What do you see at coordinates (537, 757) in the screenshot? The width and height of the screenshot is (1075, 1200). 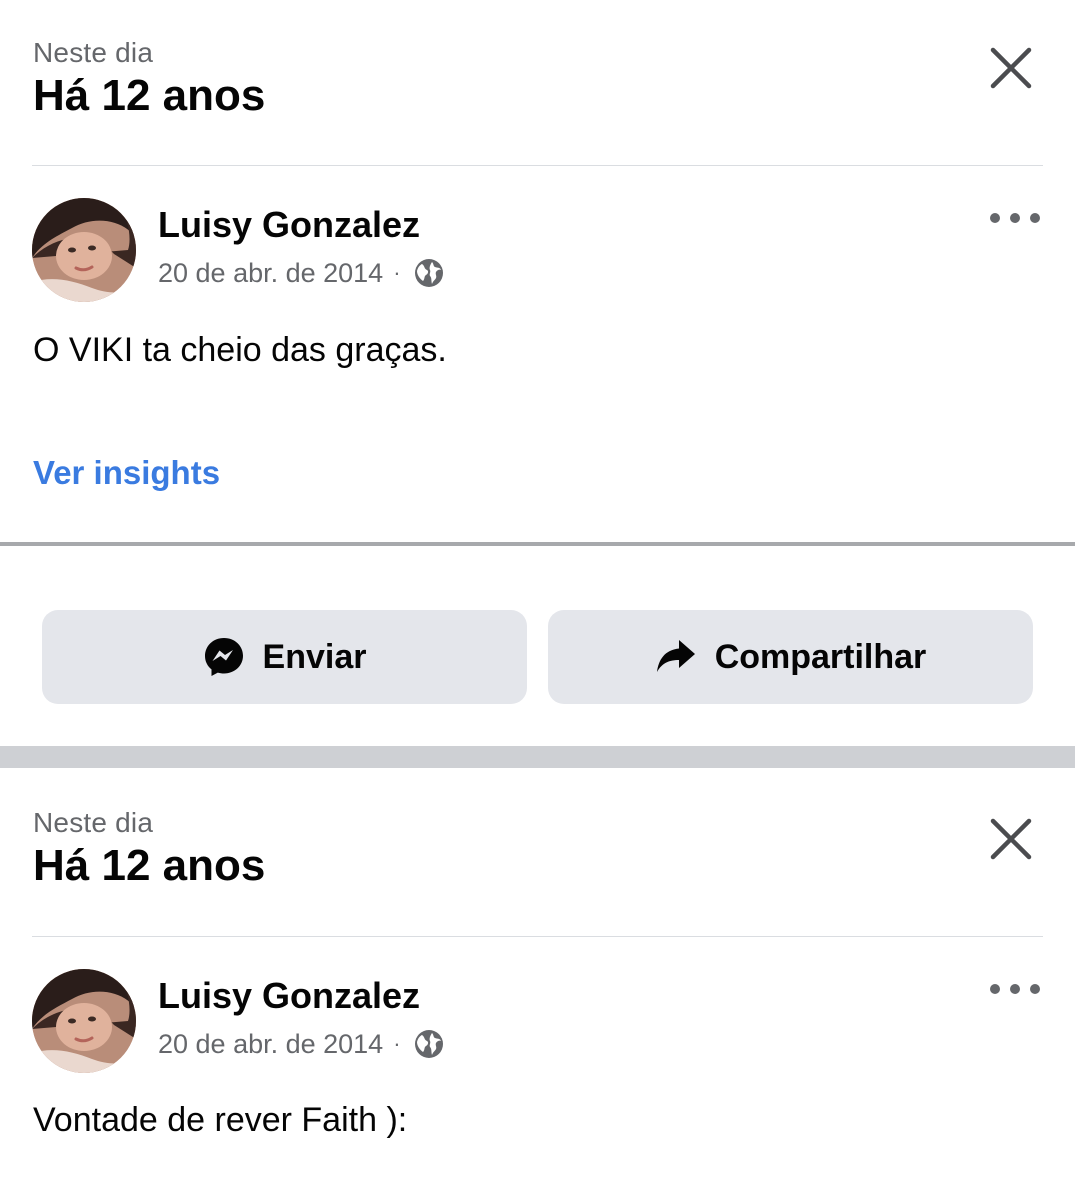 I see `feed-separator` at bounding box center [537, 757].